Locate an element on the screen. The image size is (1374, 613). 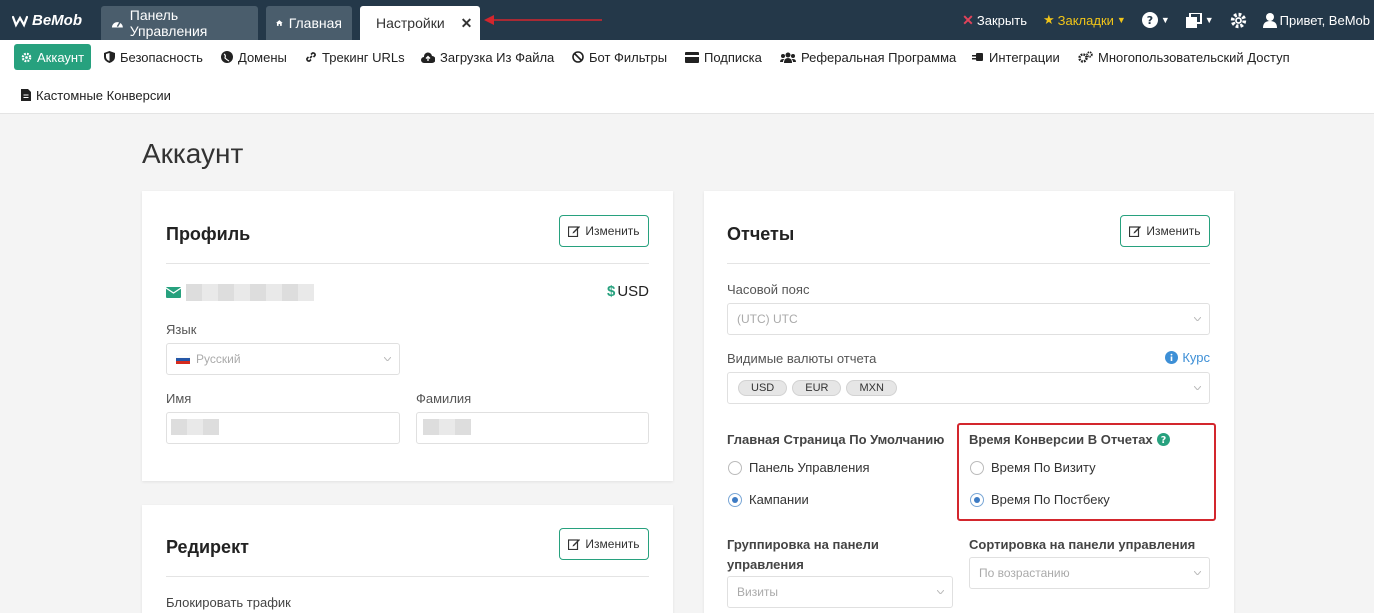
link-icon is located at coordinates (311, 57).